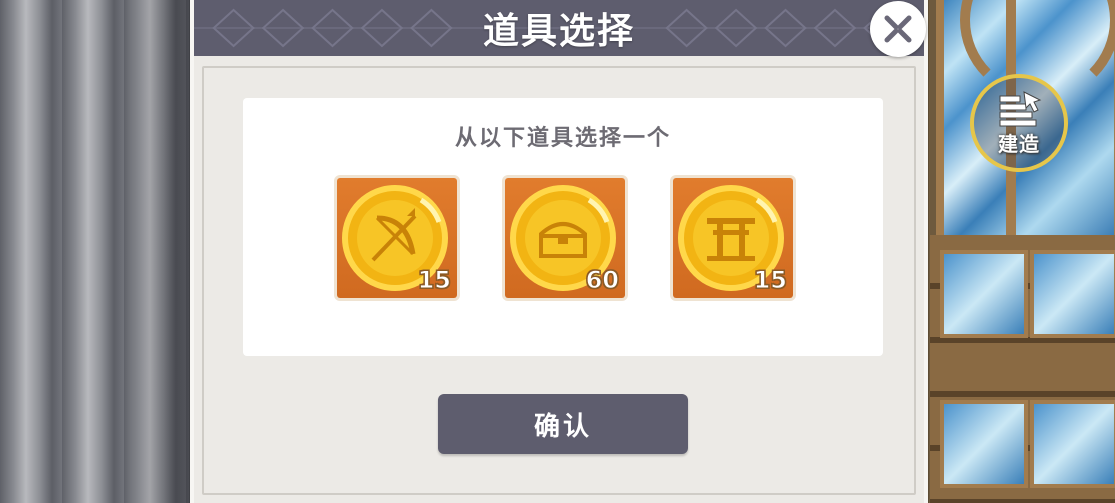 Image resolution: width=1115 pixels, height=503 pixels. I want to click on item-slot-chest: 60, so click(565, 238).